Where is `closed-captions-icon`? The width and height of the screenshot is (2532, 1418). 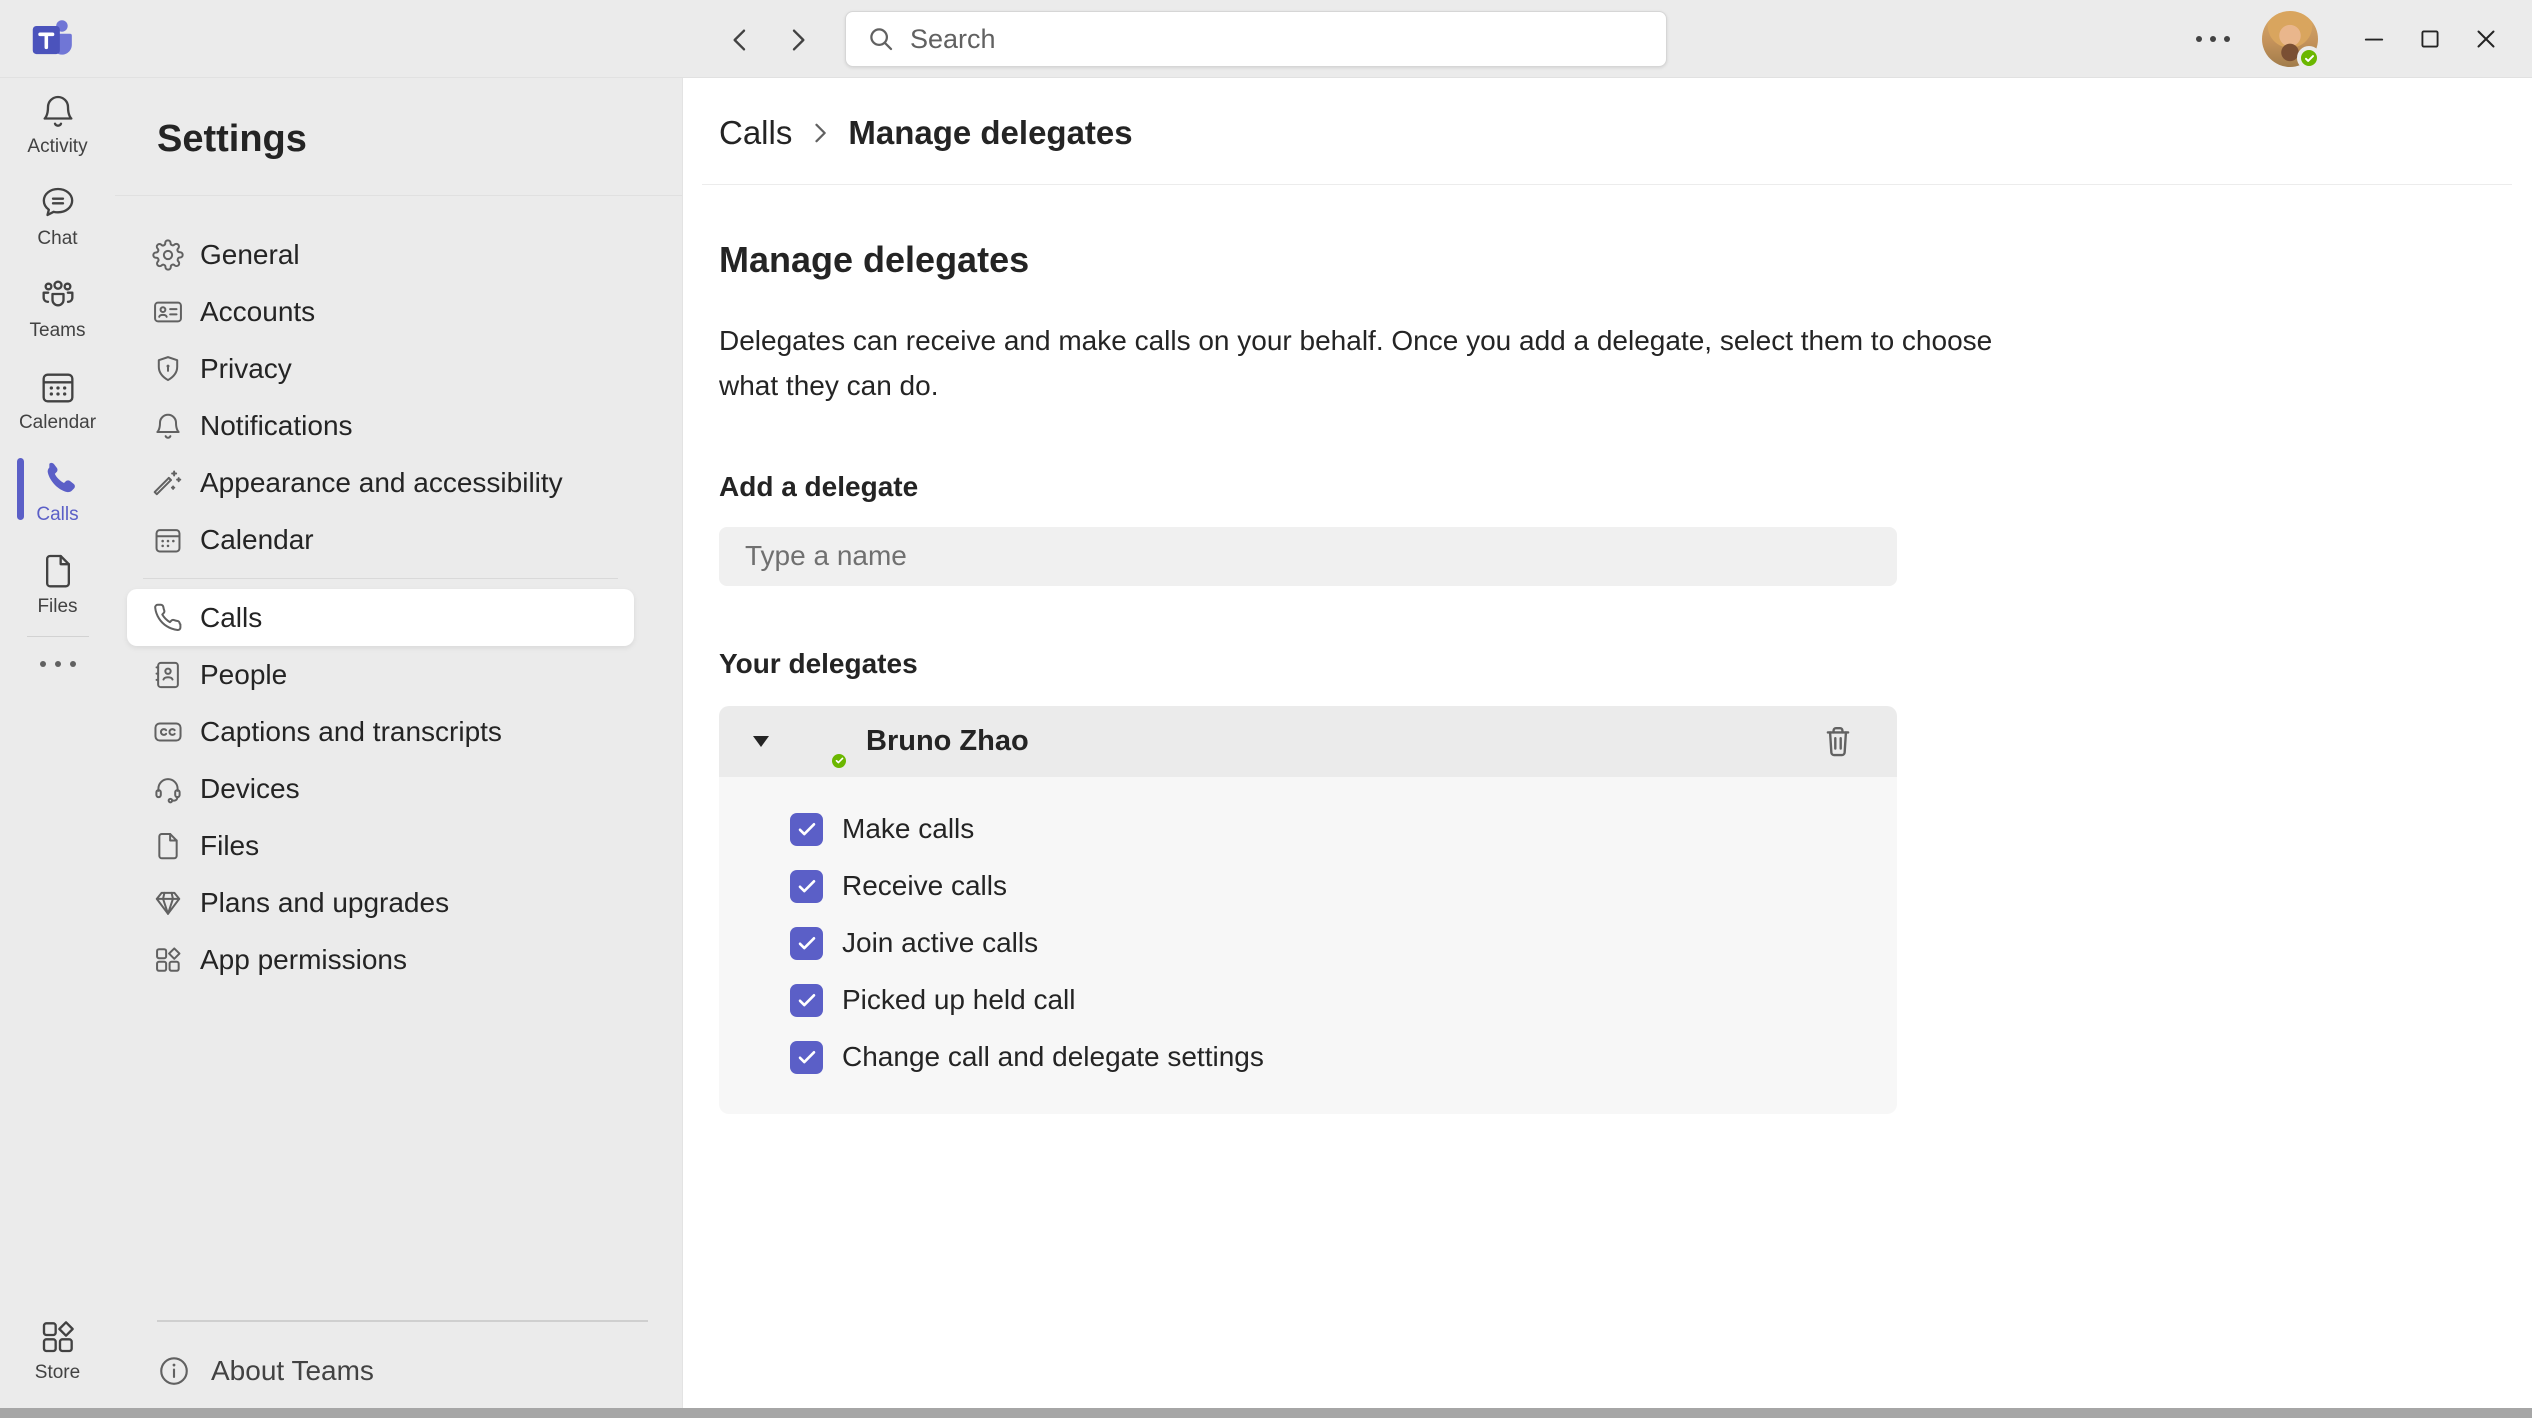 closed-captions-icon is located at coordinates (168, 732).